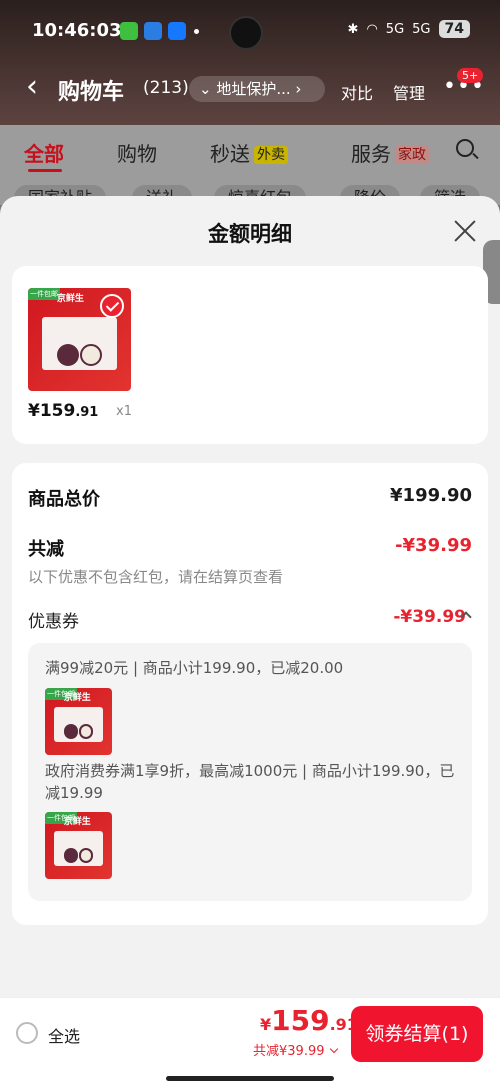 This screenshot has height=1089, width=500. Describe the element at coordinates (465, 231) in the screenshot. I see `close-icon` at that location.